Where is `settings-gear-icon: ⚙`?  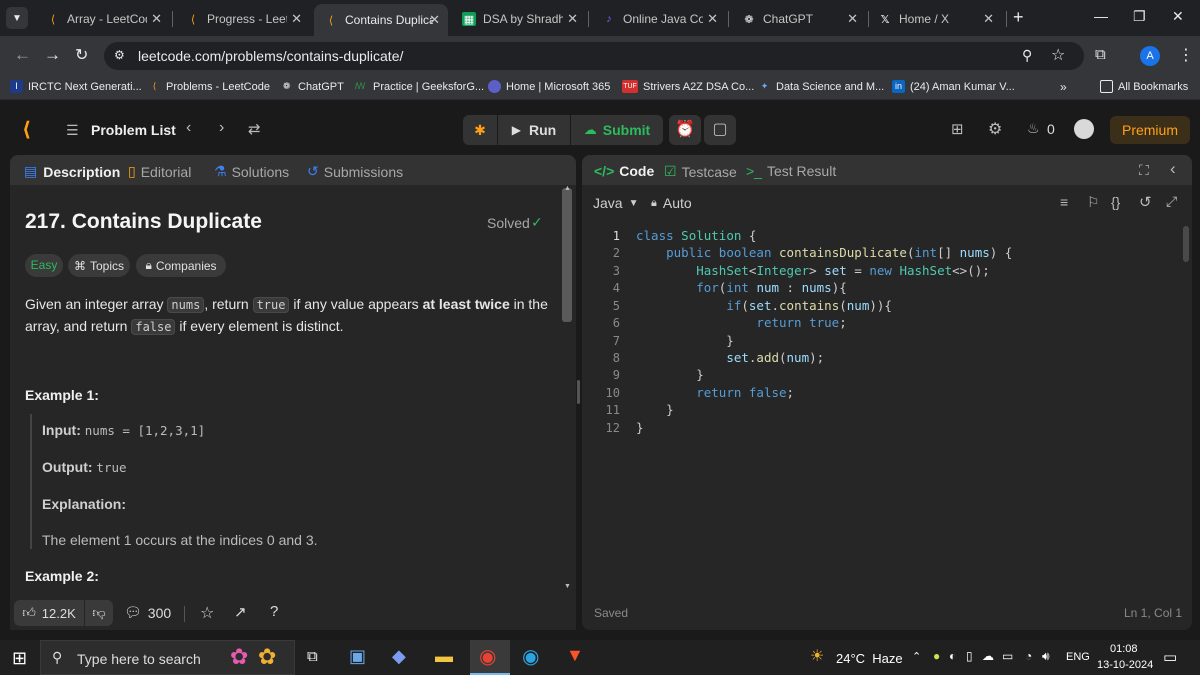 settings-gear-icon: ⚙ is located at coordinates (995, 129).